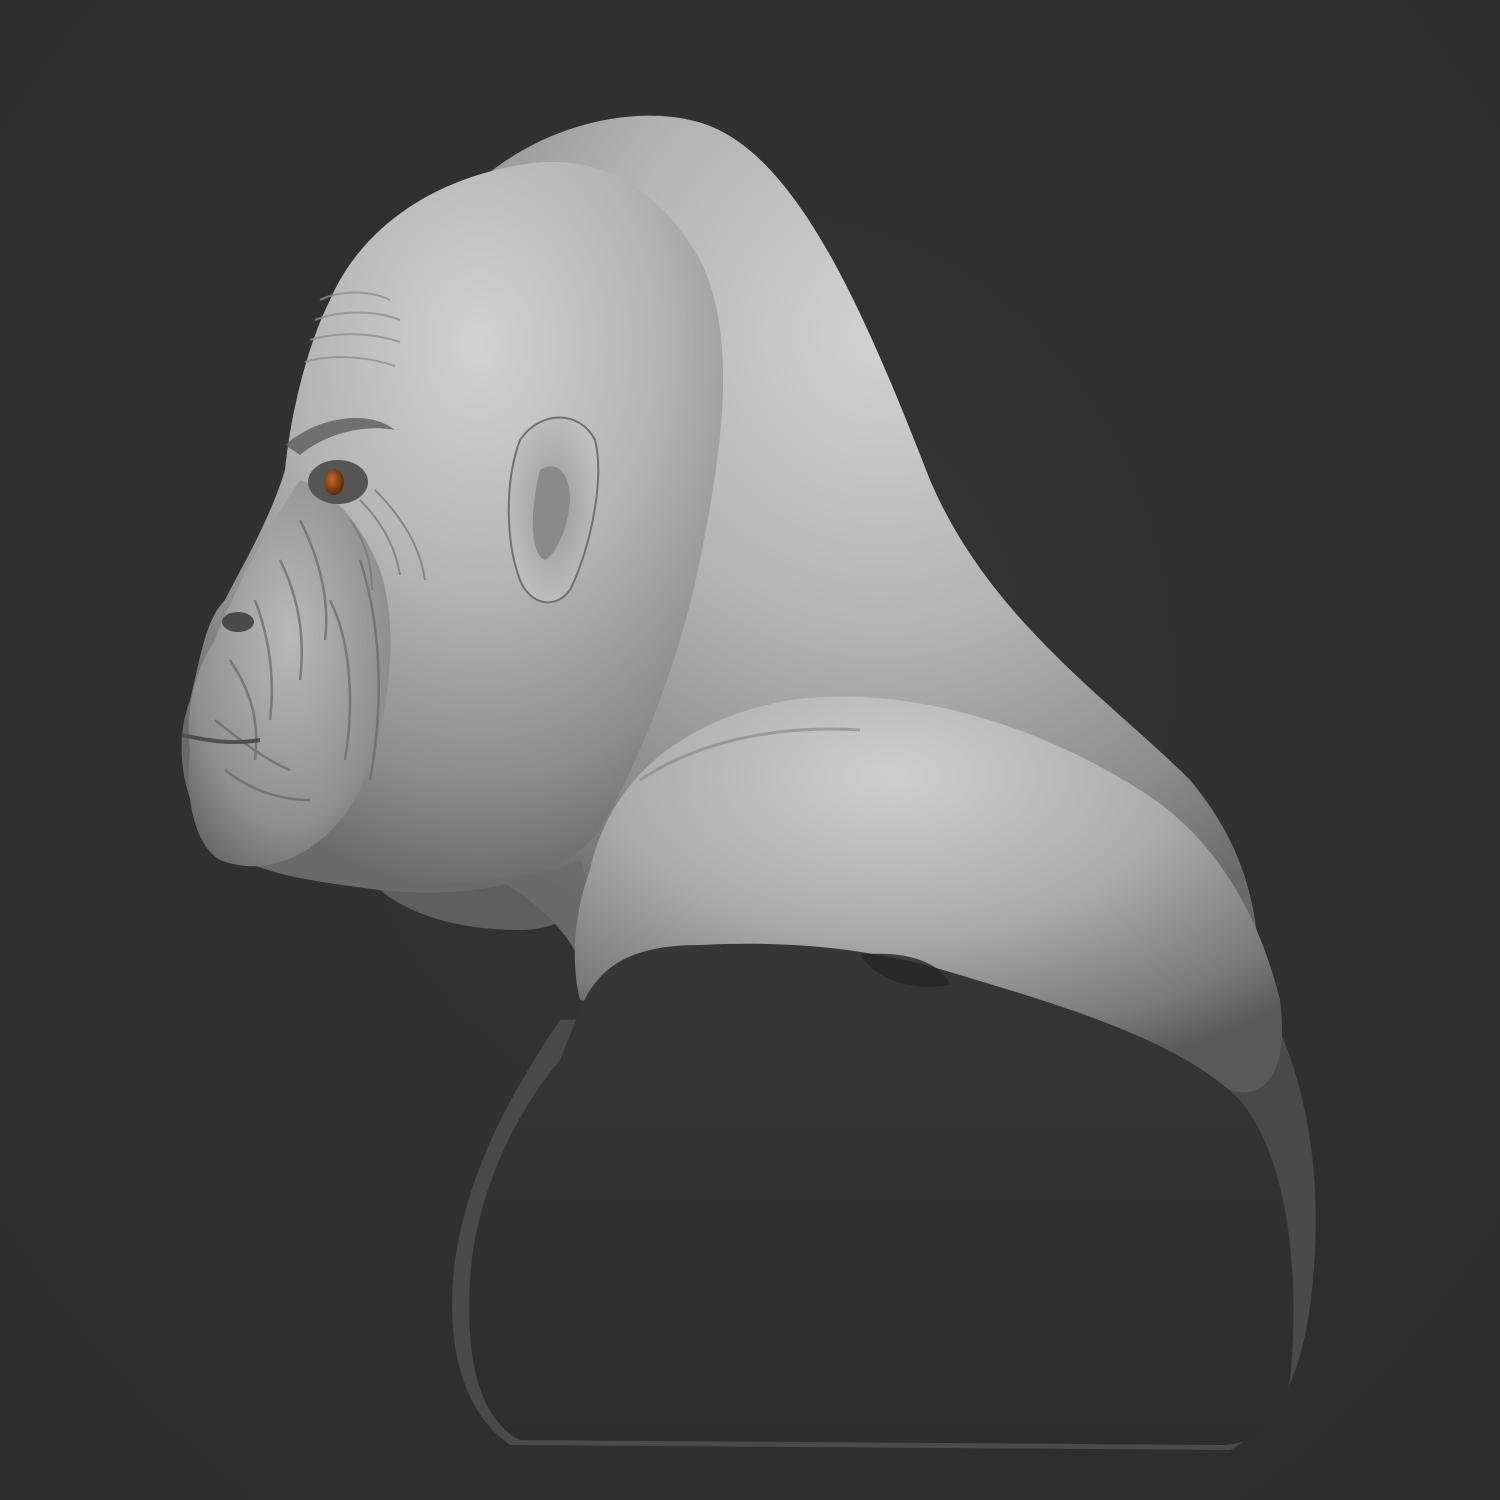 This screenshot has height=1500, width=1500. I want to click on eye-iris, so click(334, 482).